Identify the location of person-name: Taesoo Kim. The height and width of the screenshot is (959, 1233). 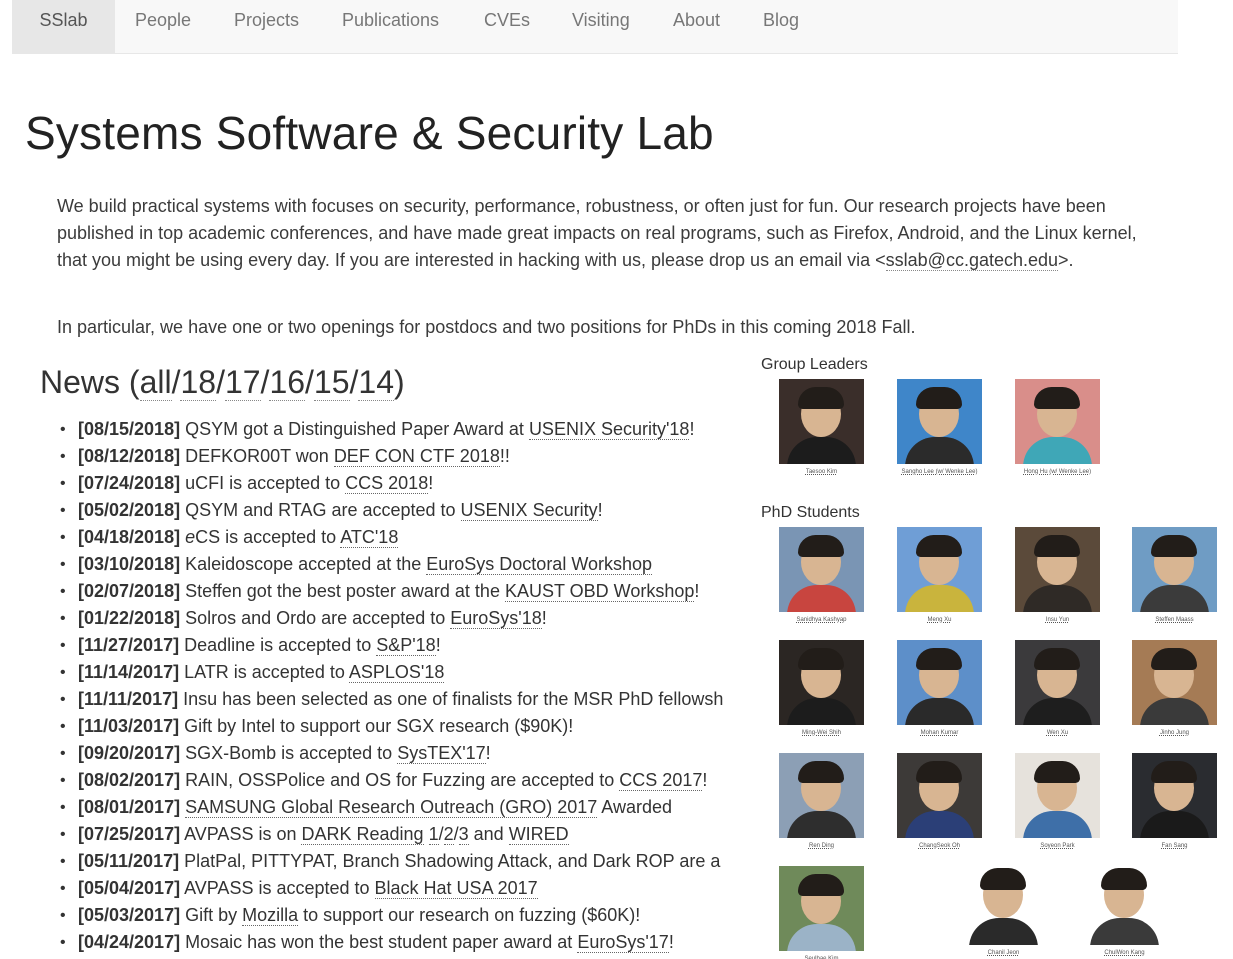
(821, 472).